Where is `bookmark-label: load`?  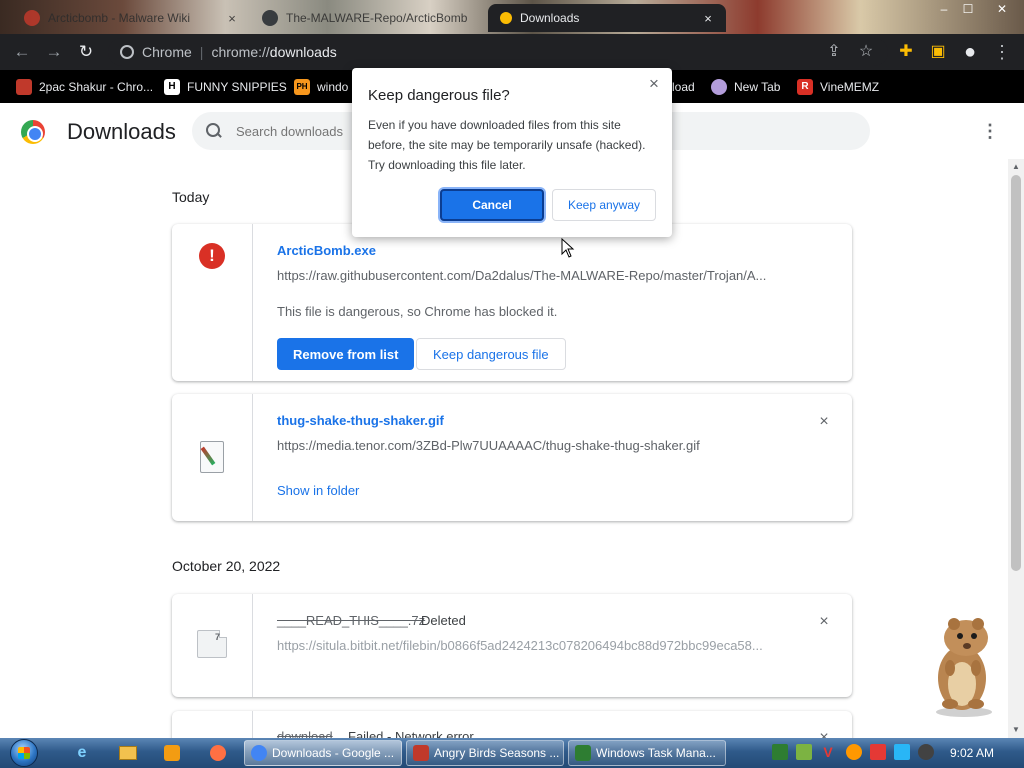
bookmark-label: load is located at coordinates (683, 86).